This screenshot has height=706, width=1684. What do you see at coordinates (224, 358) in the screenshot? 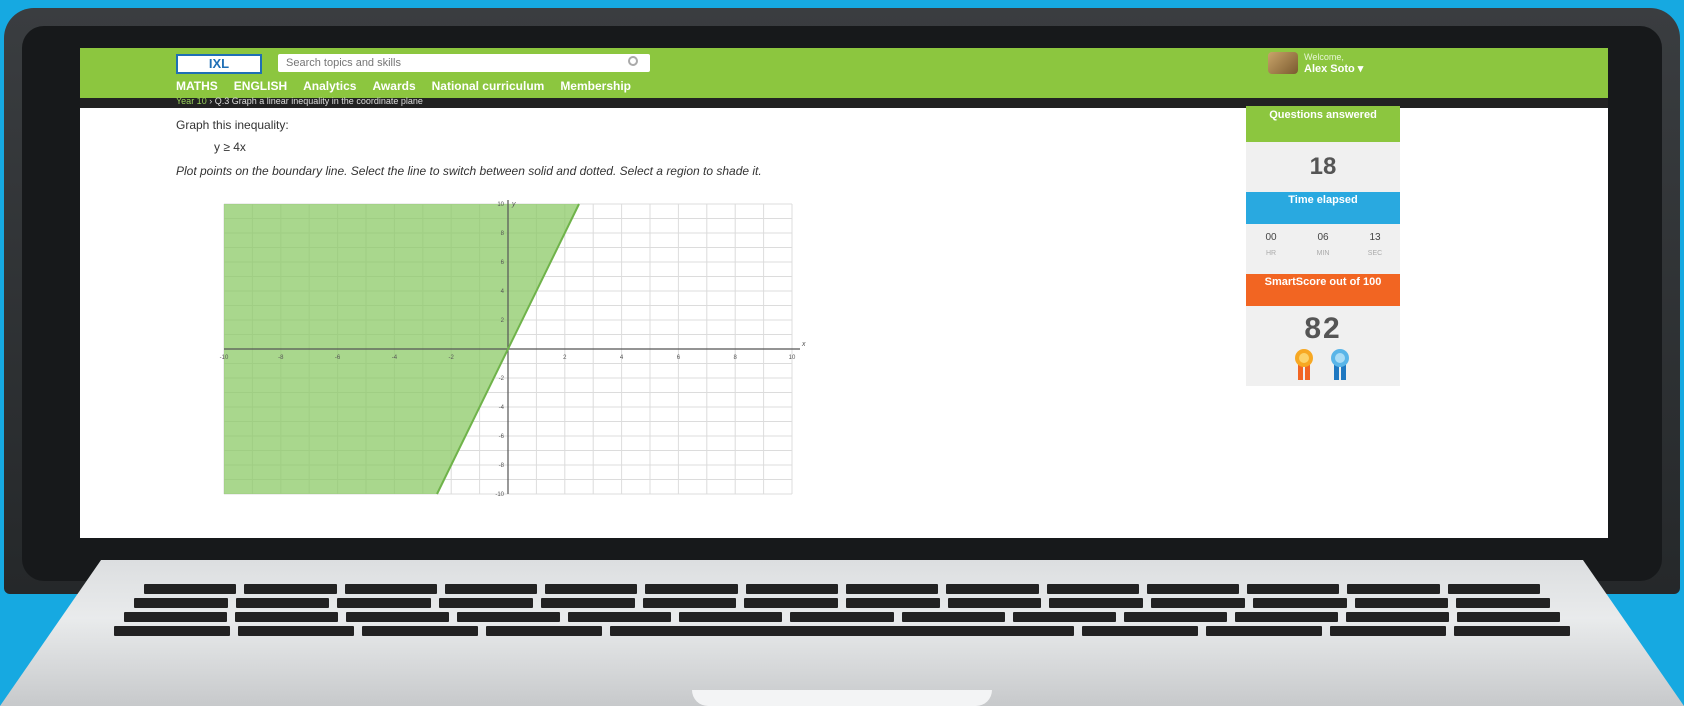
I see `x-tick-label: -10` at bounding box center [224, 358].